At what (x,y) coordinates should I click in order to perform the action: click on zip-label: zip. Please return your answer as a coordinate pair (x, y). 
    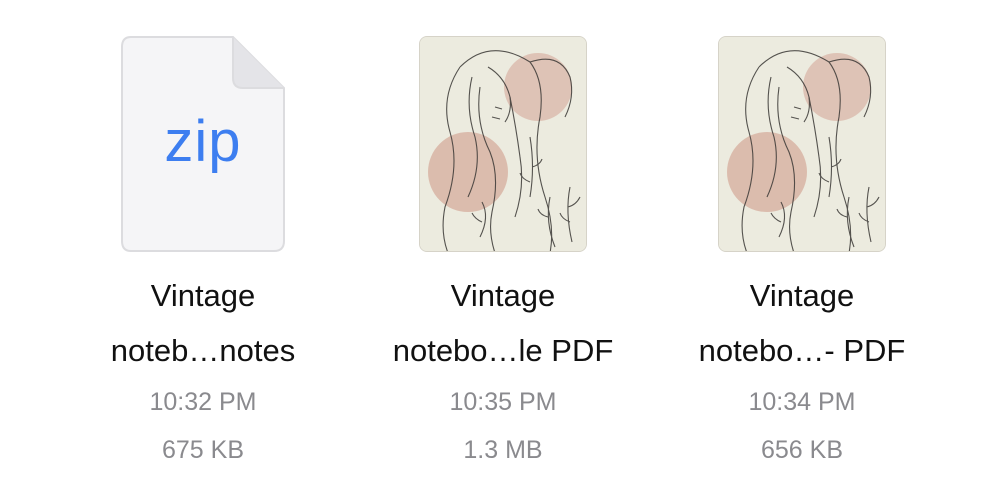
    Looking at the image, I should click on (203, 141).